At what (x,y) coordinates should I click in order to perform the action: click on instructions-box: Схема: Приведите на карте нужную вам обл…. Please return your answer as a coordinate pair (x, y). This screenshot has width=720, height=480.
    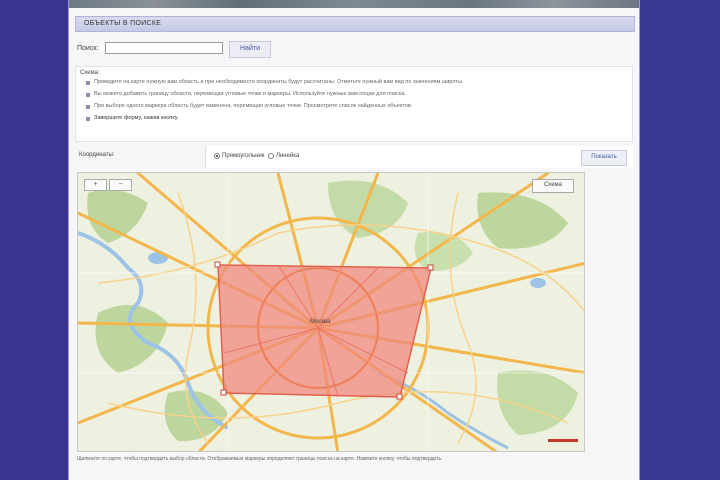
    Looking at the image, I should click on (354, 104).